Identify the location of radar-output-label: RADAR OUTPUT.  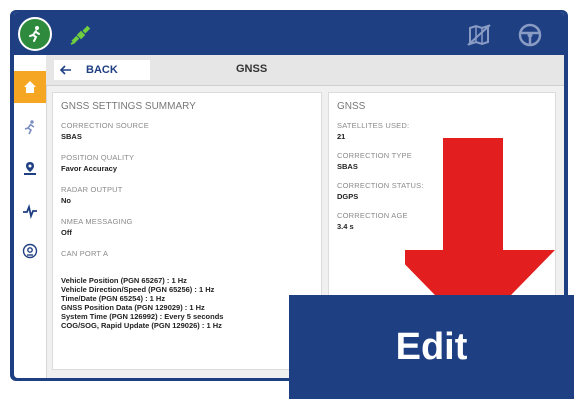
(92, 189).